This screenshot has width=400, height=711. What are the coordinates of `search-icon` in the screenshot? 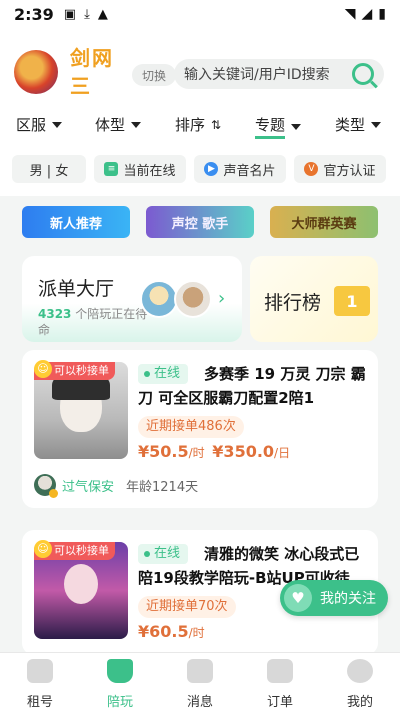 It's located at (363, 74).